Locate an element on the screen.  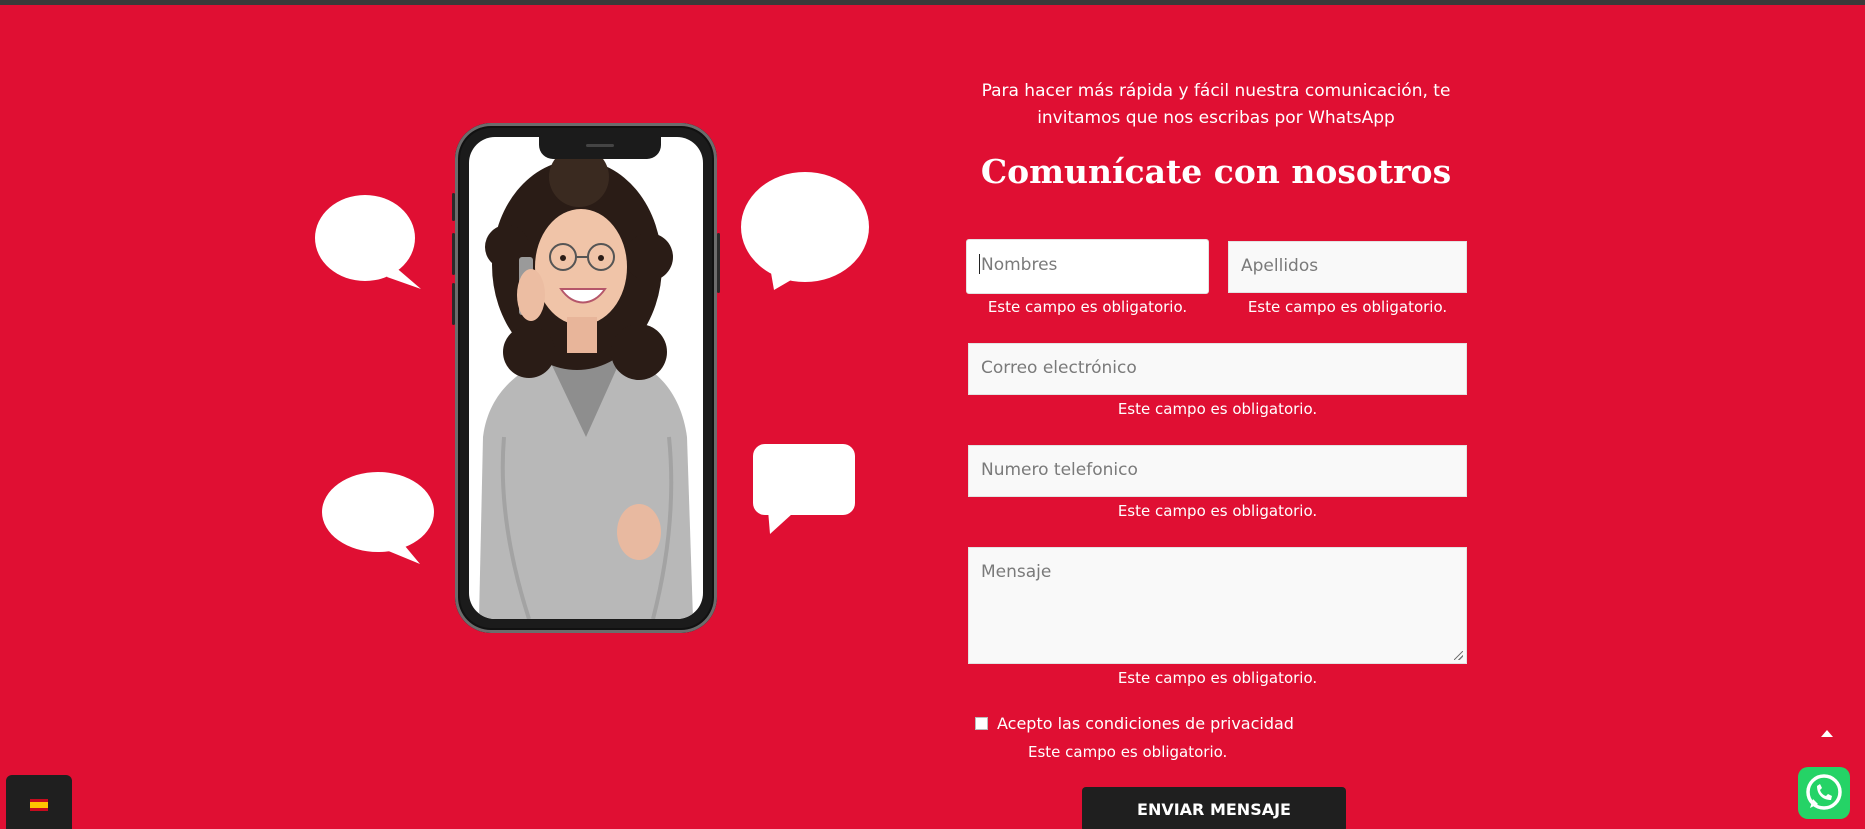
phone-mockup is located at coordinates (586, 378).